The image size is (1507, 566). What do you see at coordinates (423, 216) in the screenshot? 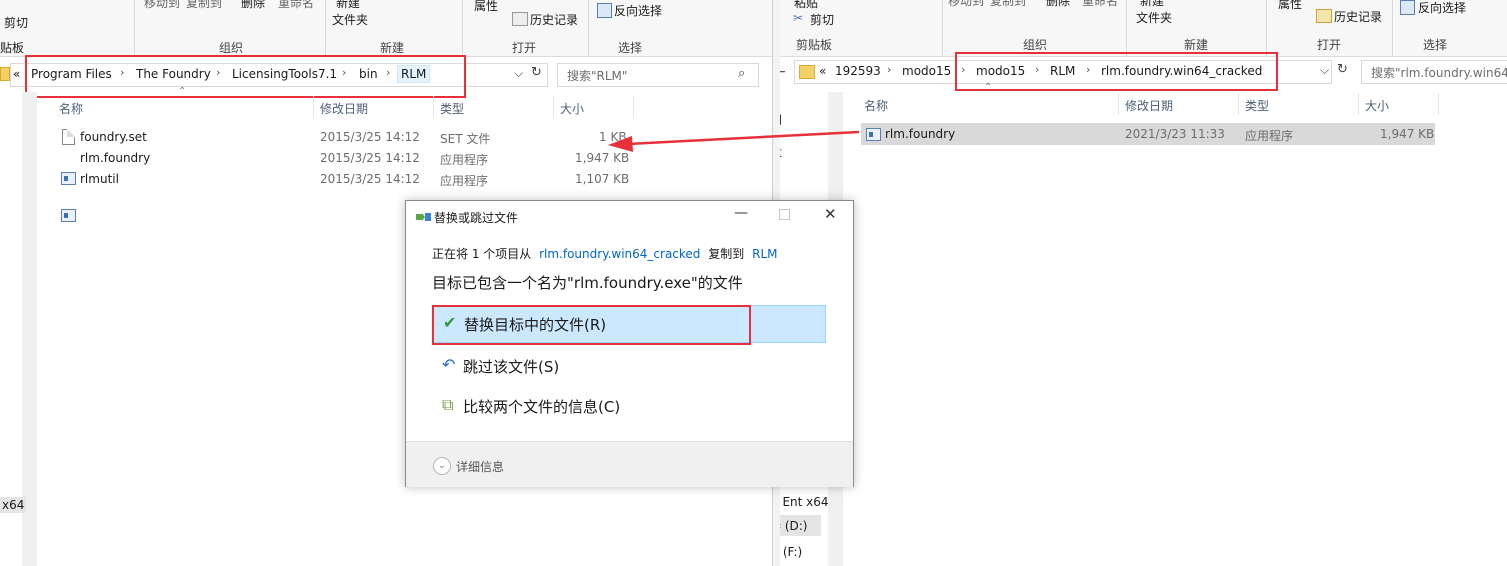
I see `copy-dialog-icon` at bounding box center [423, 216].